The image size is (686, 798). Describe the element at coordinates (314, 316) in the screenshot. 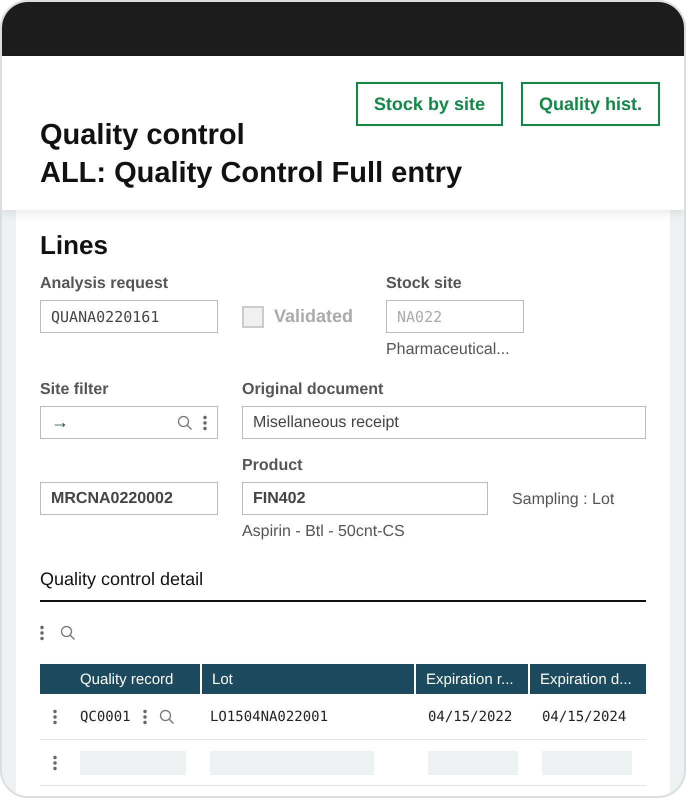

I see `checkbox-label: Validated` at that location.